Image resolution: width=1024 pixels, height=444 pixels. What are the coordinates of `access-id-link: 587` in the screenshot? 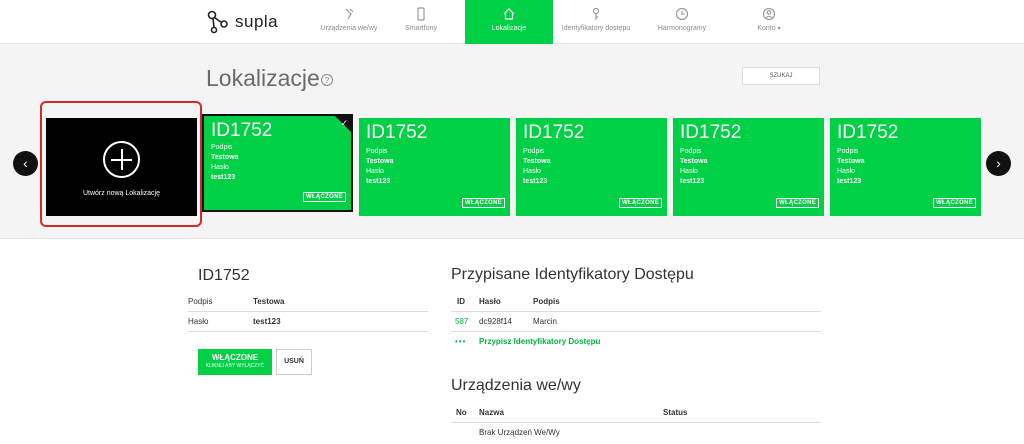 It's located at (461, 321).